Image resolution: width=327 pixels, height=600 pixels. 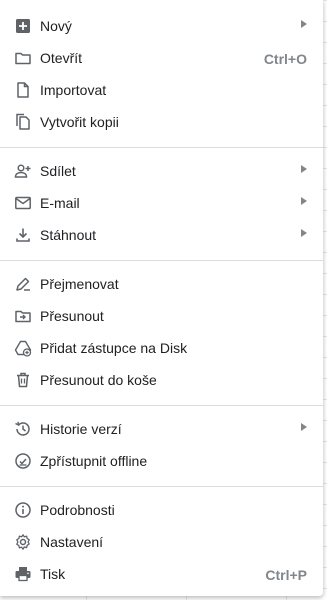 What do you see at coordinates (161, 316) in the screenshot?
I see `menu-item-move: Přesunout` at bounding box center [161, 316].